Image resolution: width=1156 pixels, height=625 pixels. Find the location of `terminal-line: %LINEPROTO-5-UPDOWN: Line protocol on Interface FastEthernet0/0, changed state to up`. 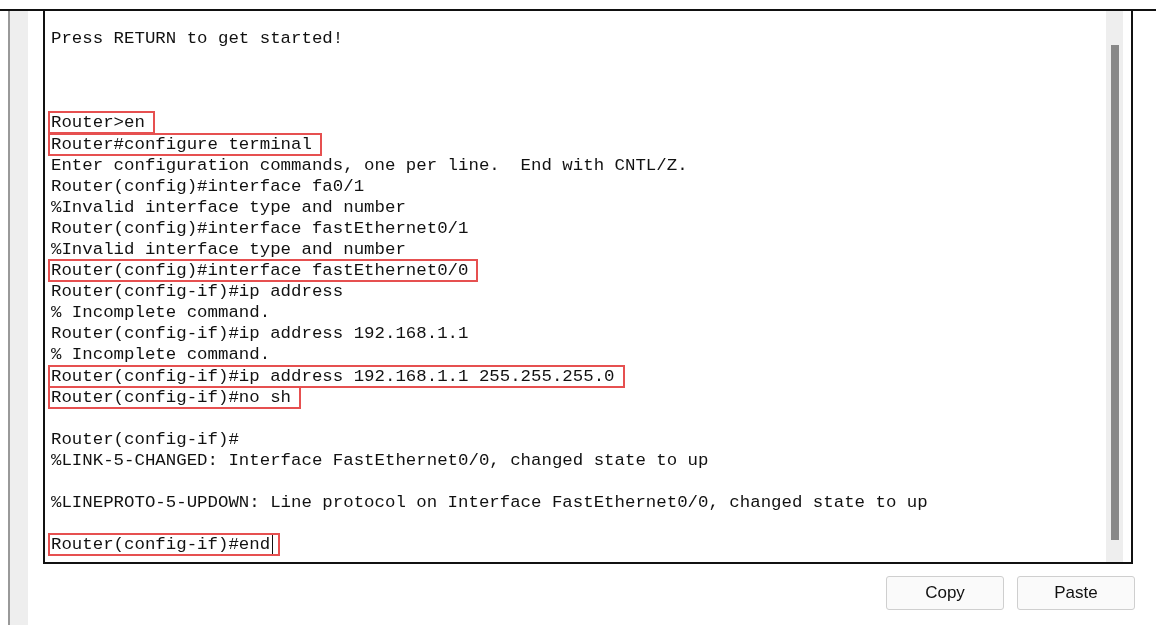

terminal-line: %LINEPROTO-5-UPDOWN: Line protocol on Interface FastEthernet0/0, changed state to up is located at coordinates (489, 503).